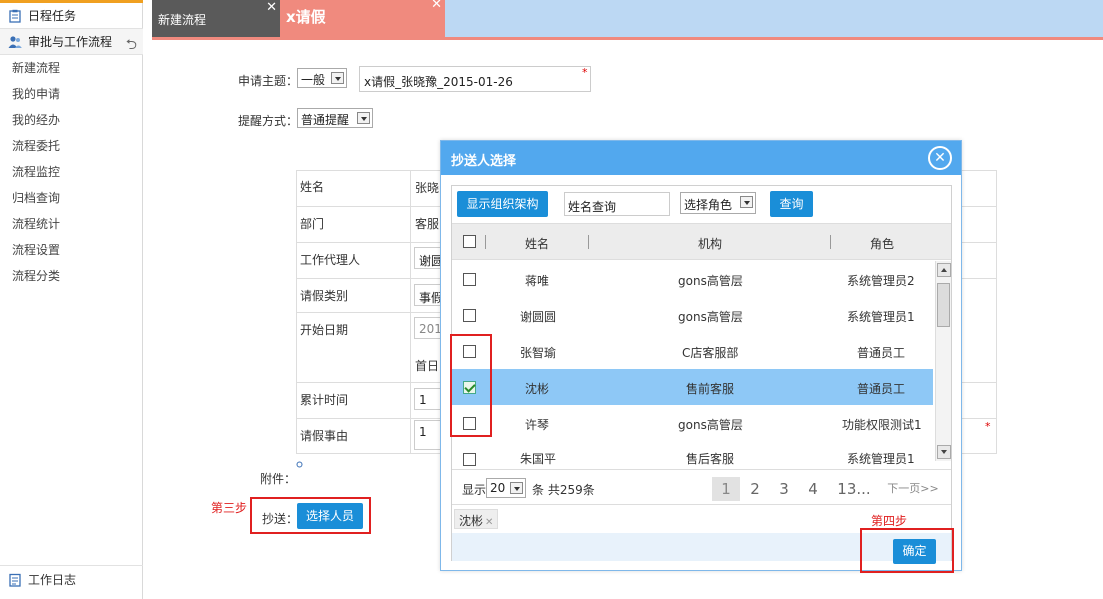  Describe the element at coordinates (312, 187) in the screenshot. I see `form-row-label: 姓名` at that location.